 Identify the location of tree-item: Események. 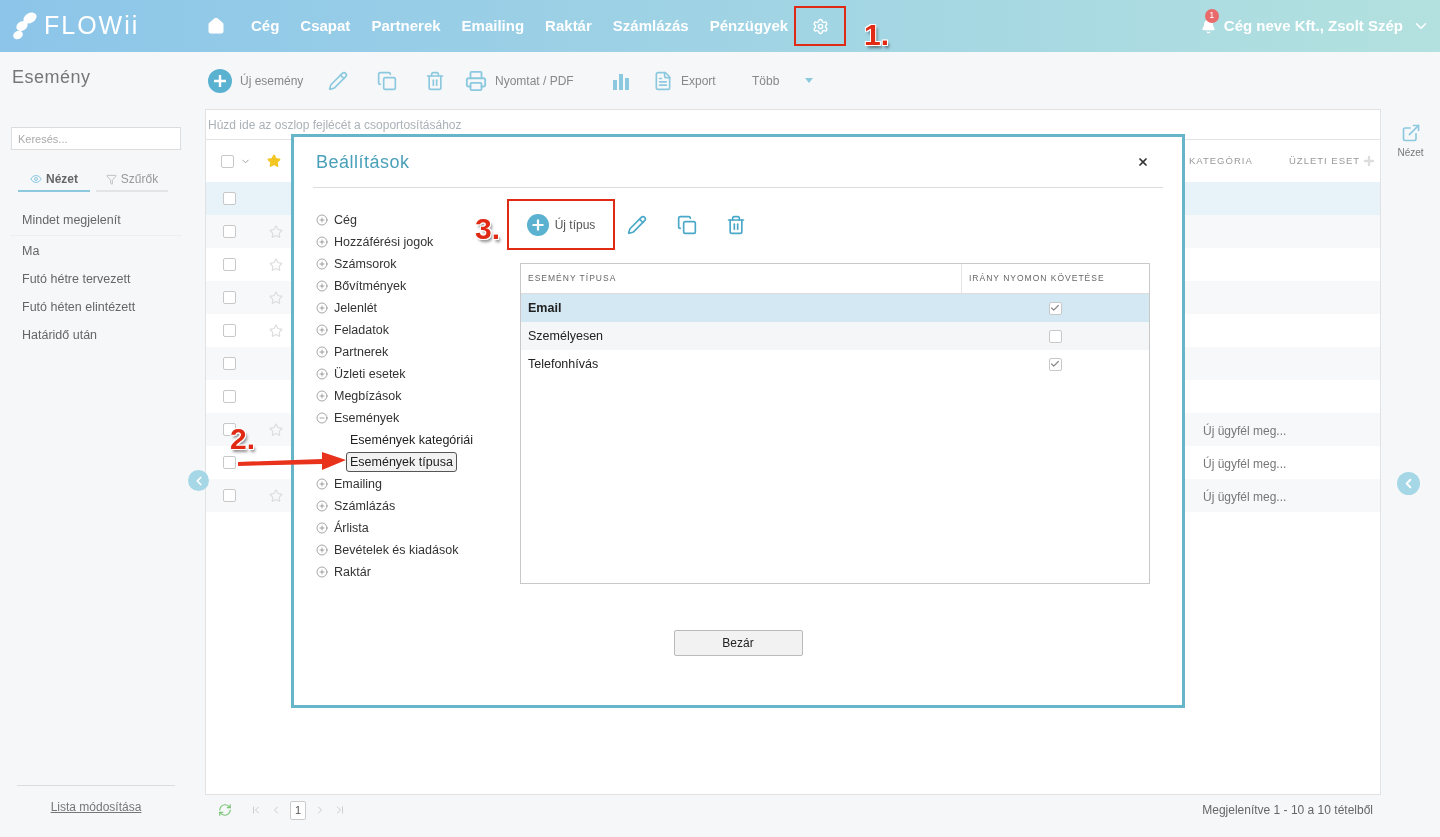
(358, 418).